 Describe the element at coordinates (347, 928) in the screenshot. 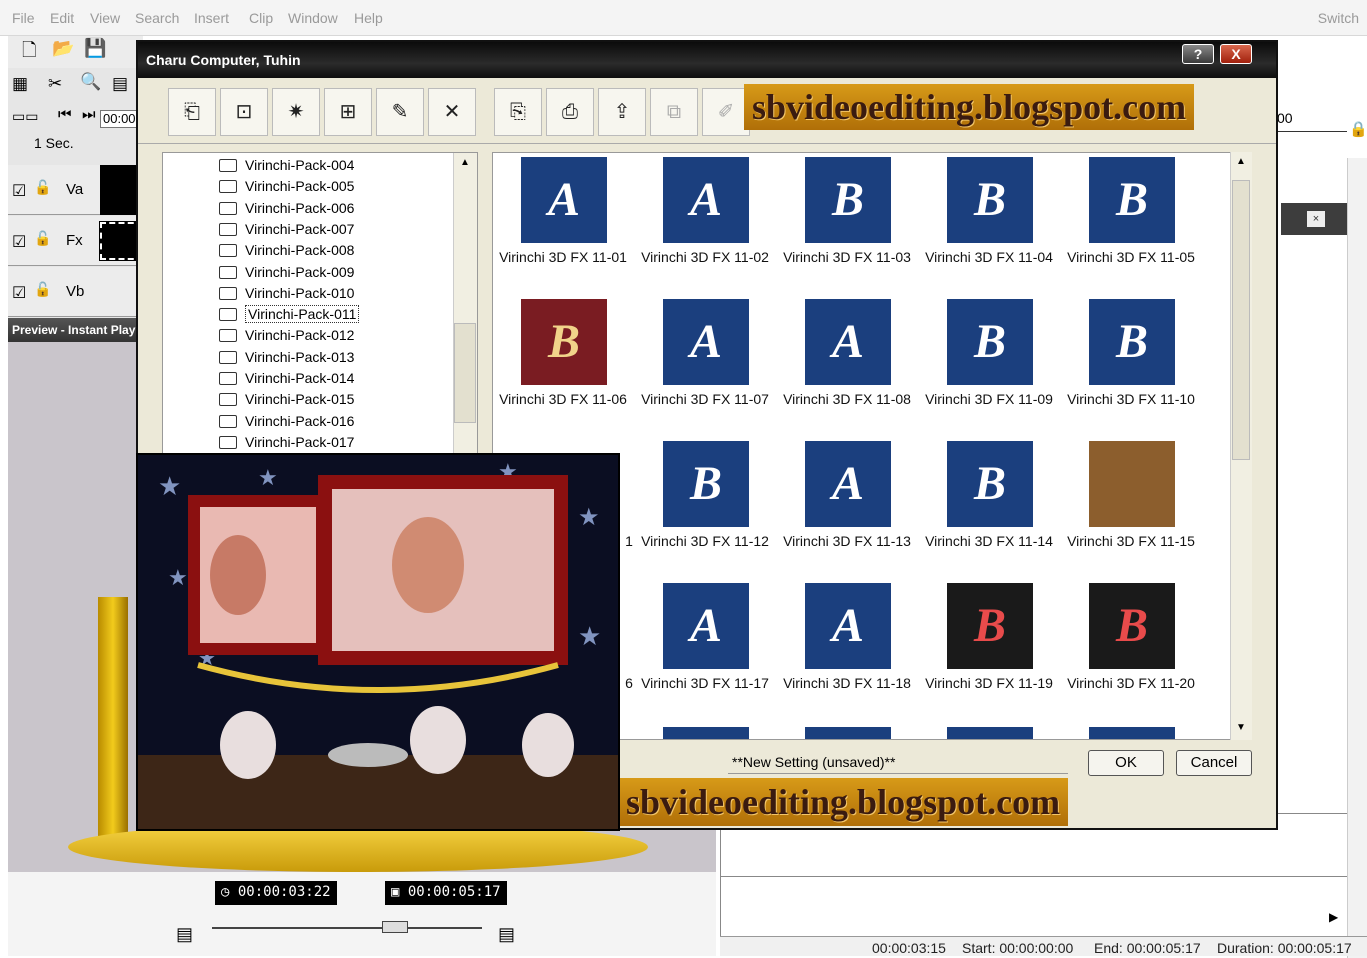

I see `scrub-slider` at that location.